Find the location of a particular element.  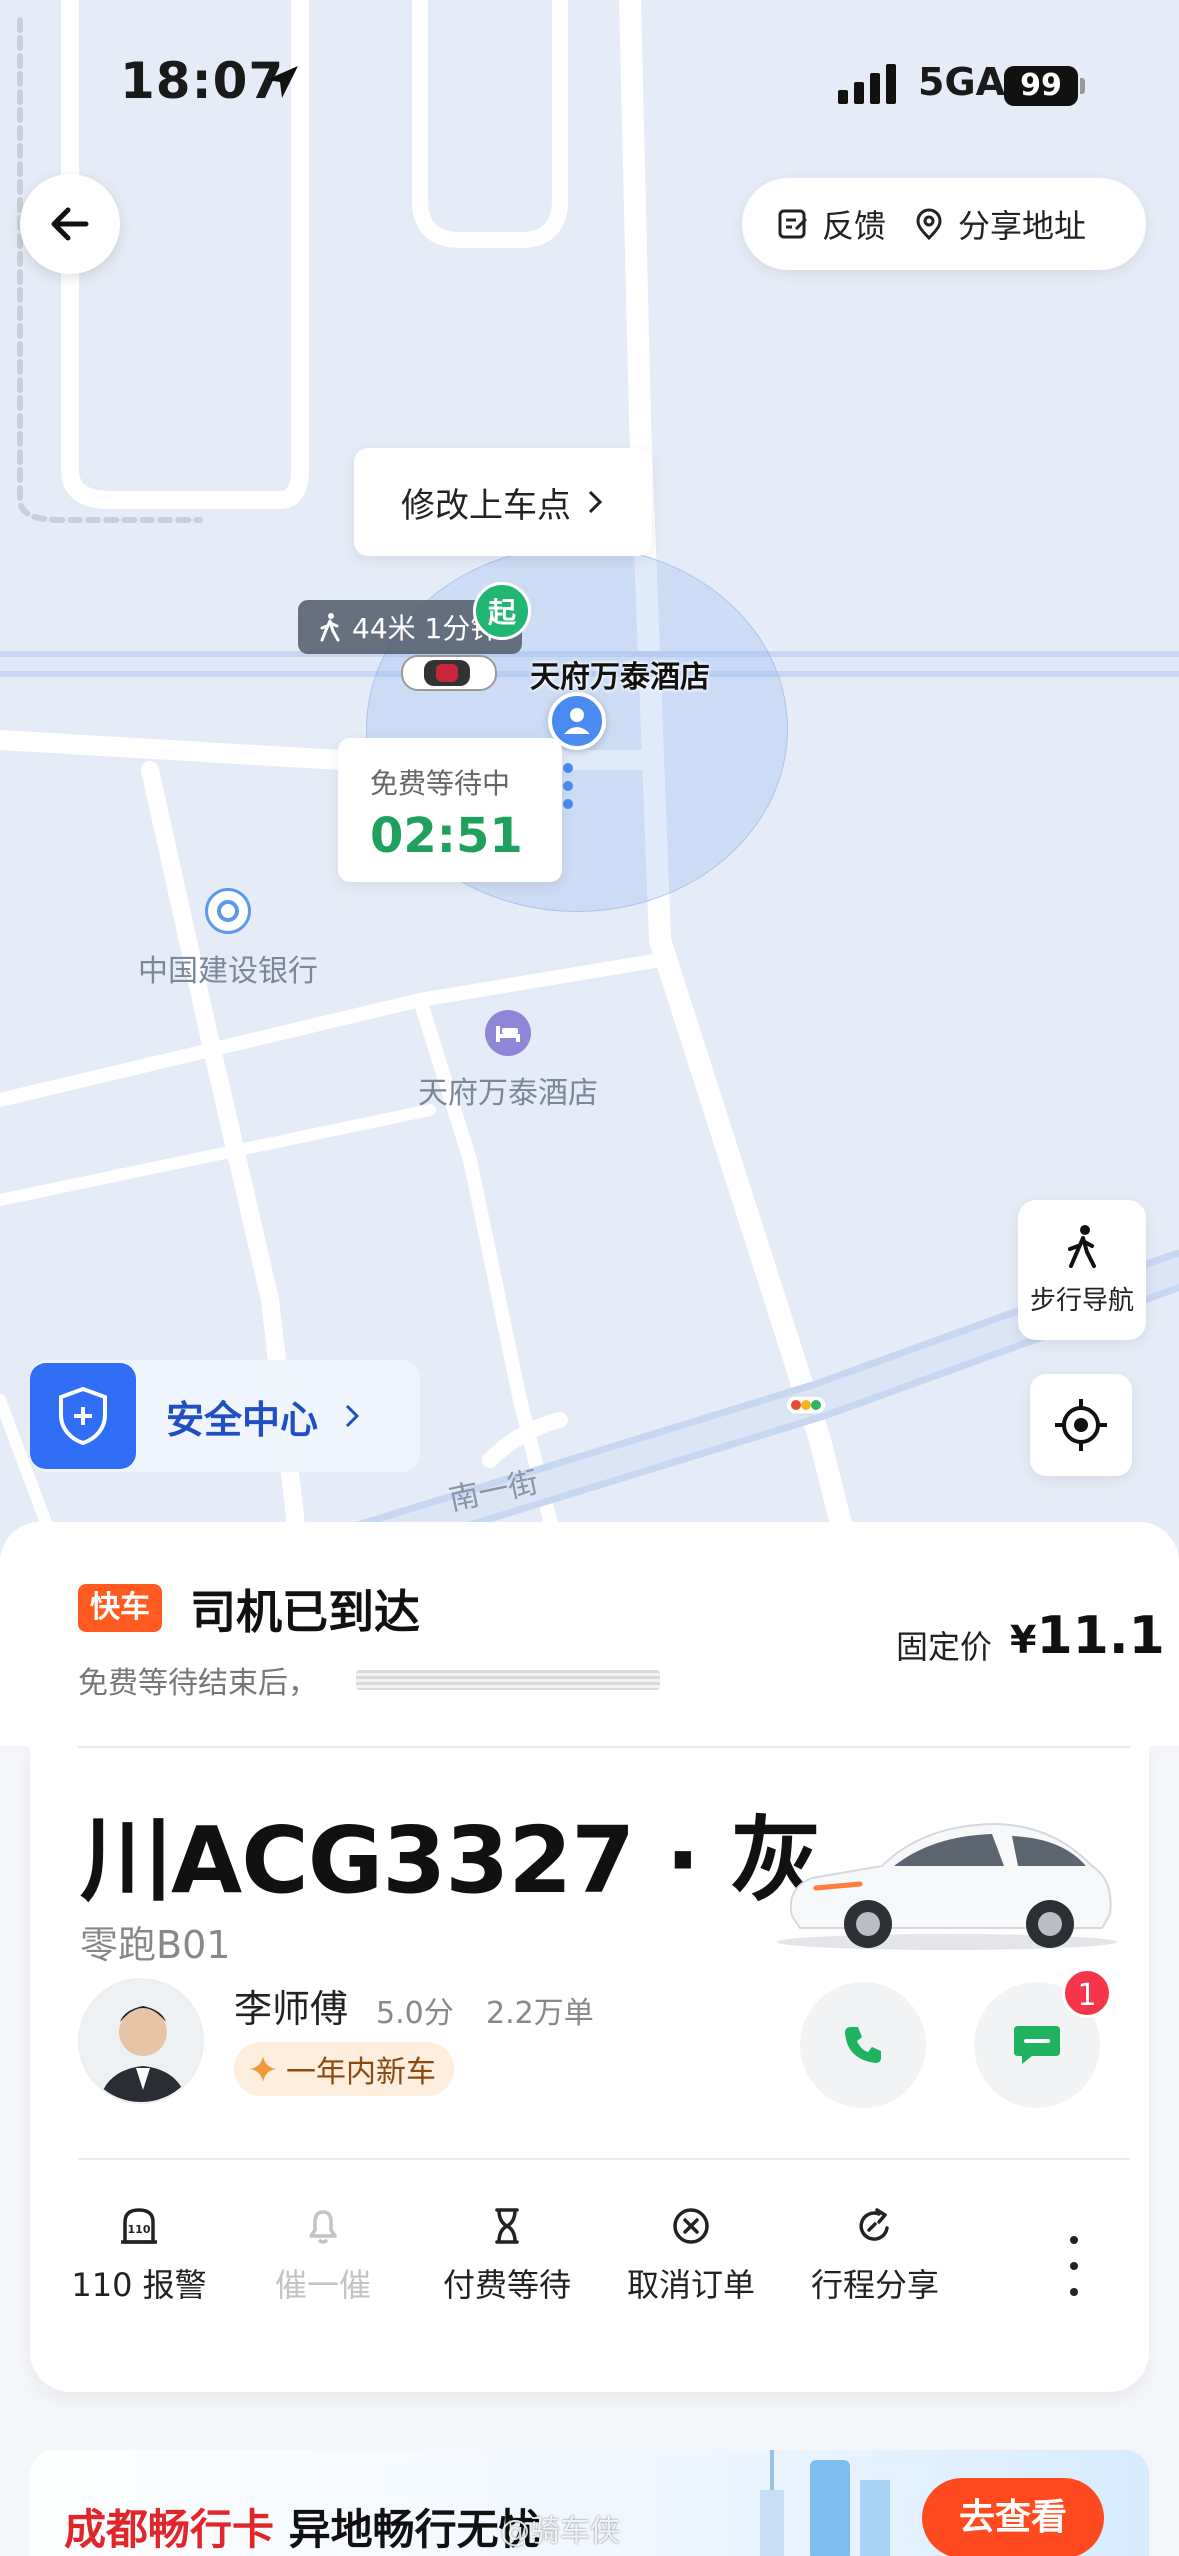

safety-center-label: 安全中心 is located at coordinates (242, 1419).